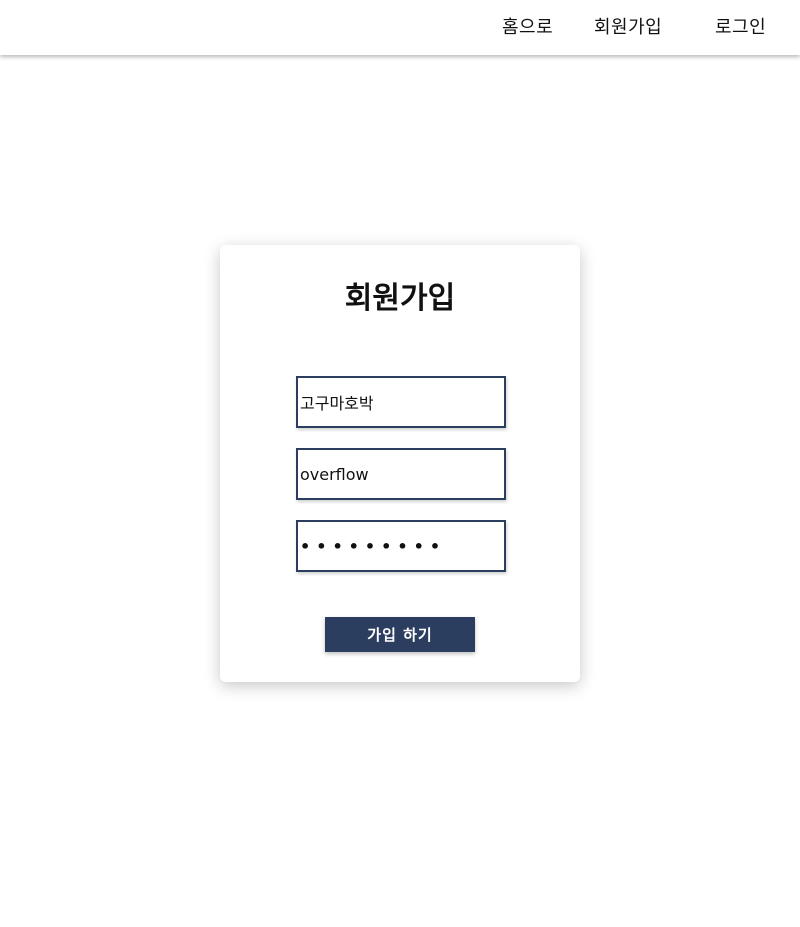 The image size is (800, 927). I want to click on signup-submit-button: 가입 하기, so click(400, 634).